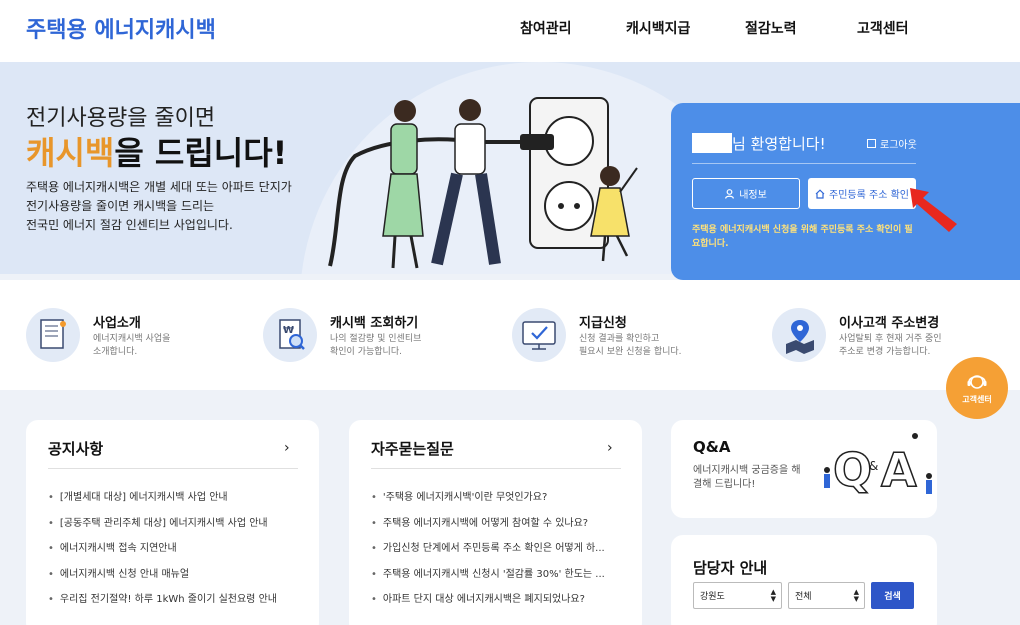 This screenshot has height=625, width=1020. Describe the element at coordinates (603, 323) in the screenshot. I see `service-title: 지급신청` at that location.